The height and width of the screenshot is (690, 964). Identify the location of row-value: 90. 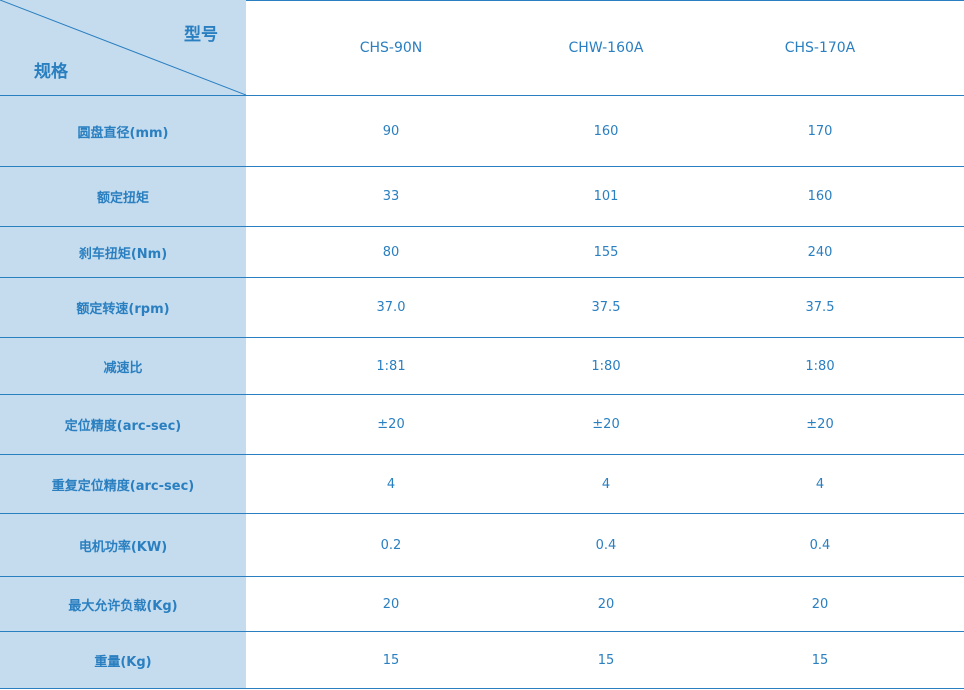
(391, 131).